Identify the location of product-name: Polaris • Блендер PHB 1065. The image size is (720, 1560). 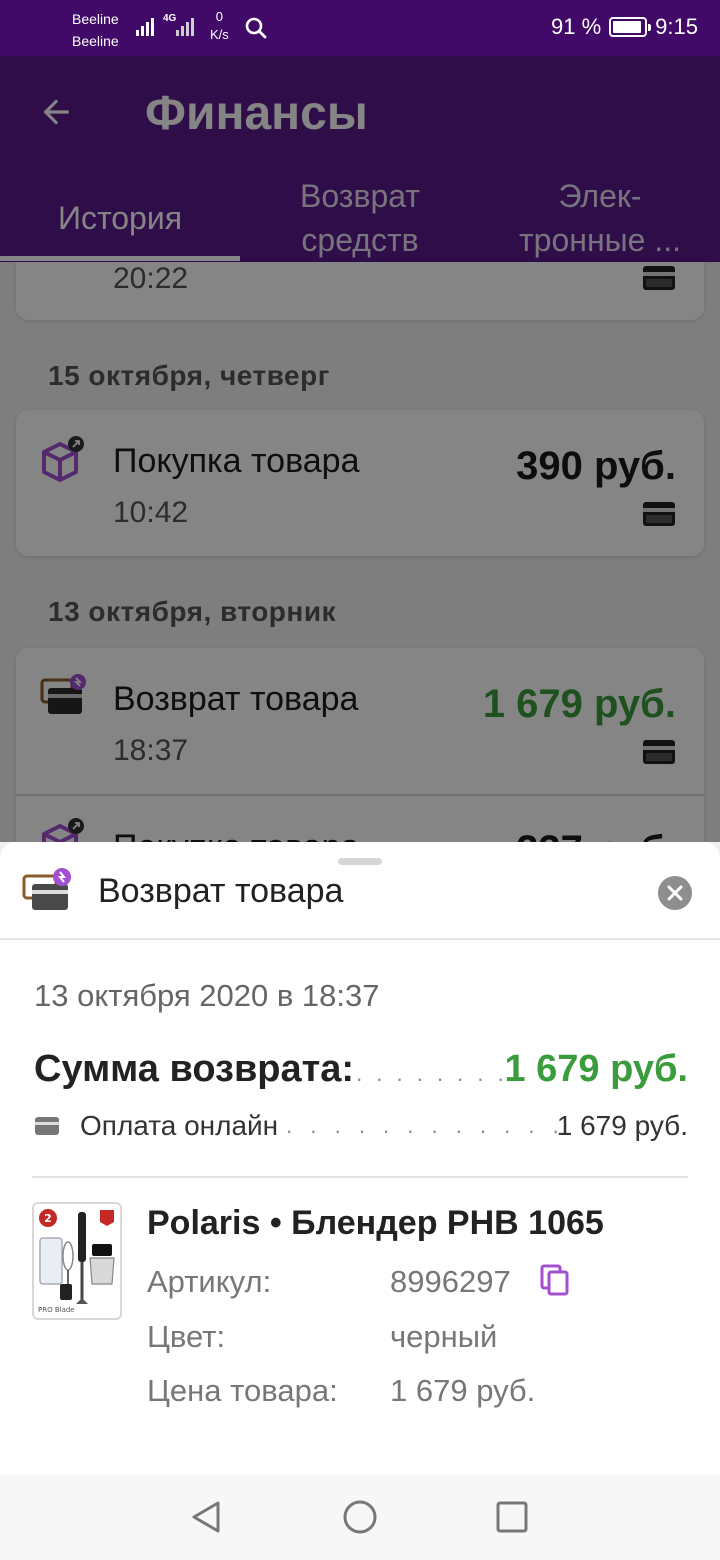
(375, 1223).